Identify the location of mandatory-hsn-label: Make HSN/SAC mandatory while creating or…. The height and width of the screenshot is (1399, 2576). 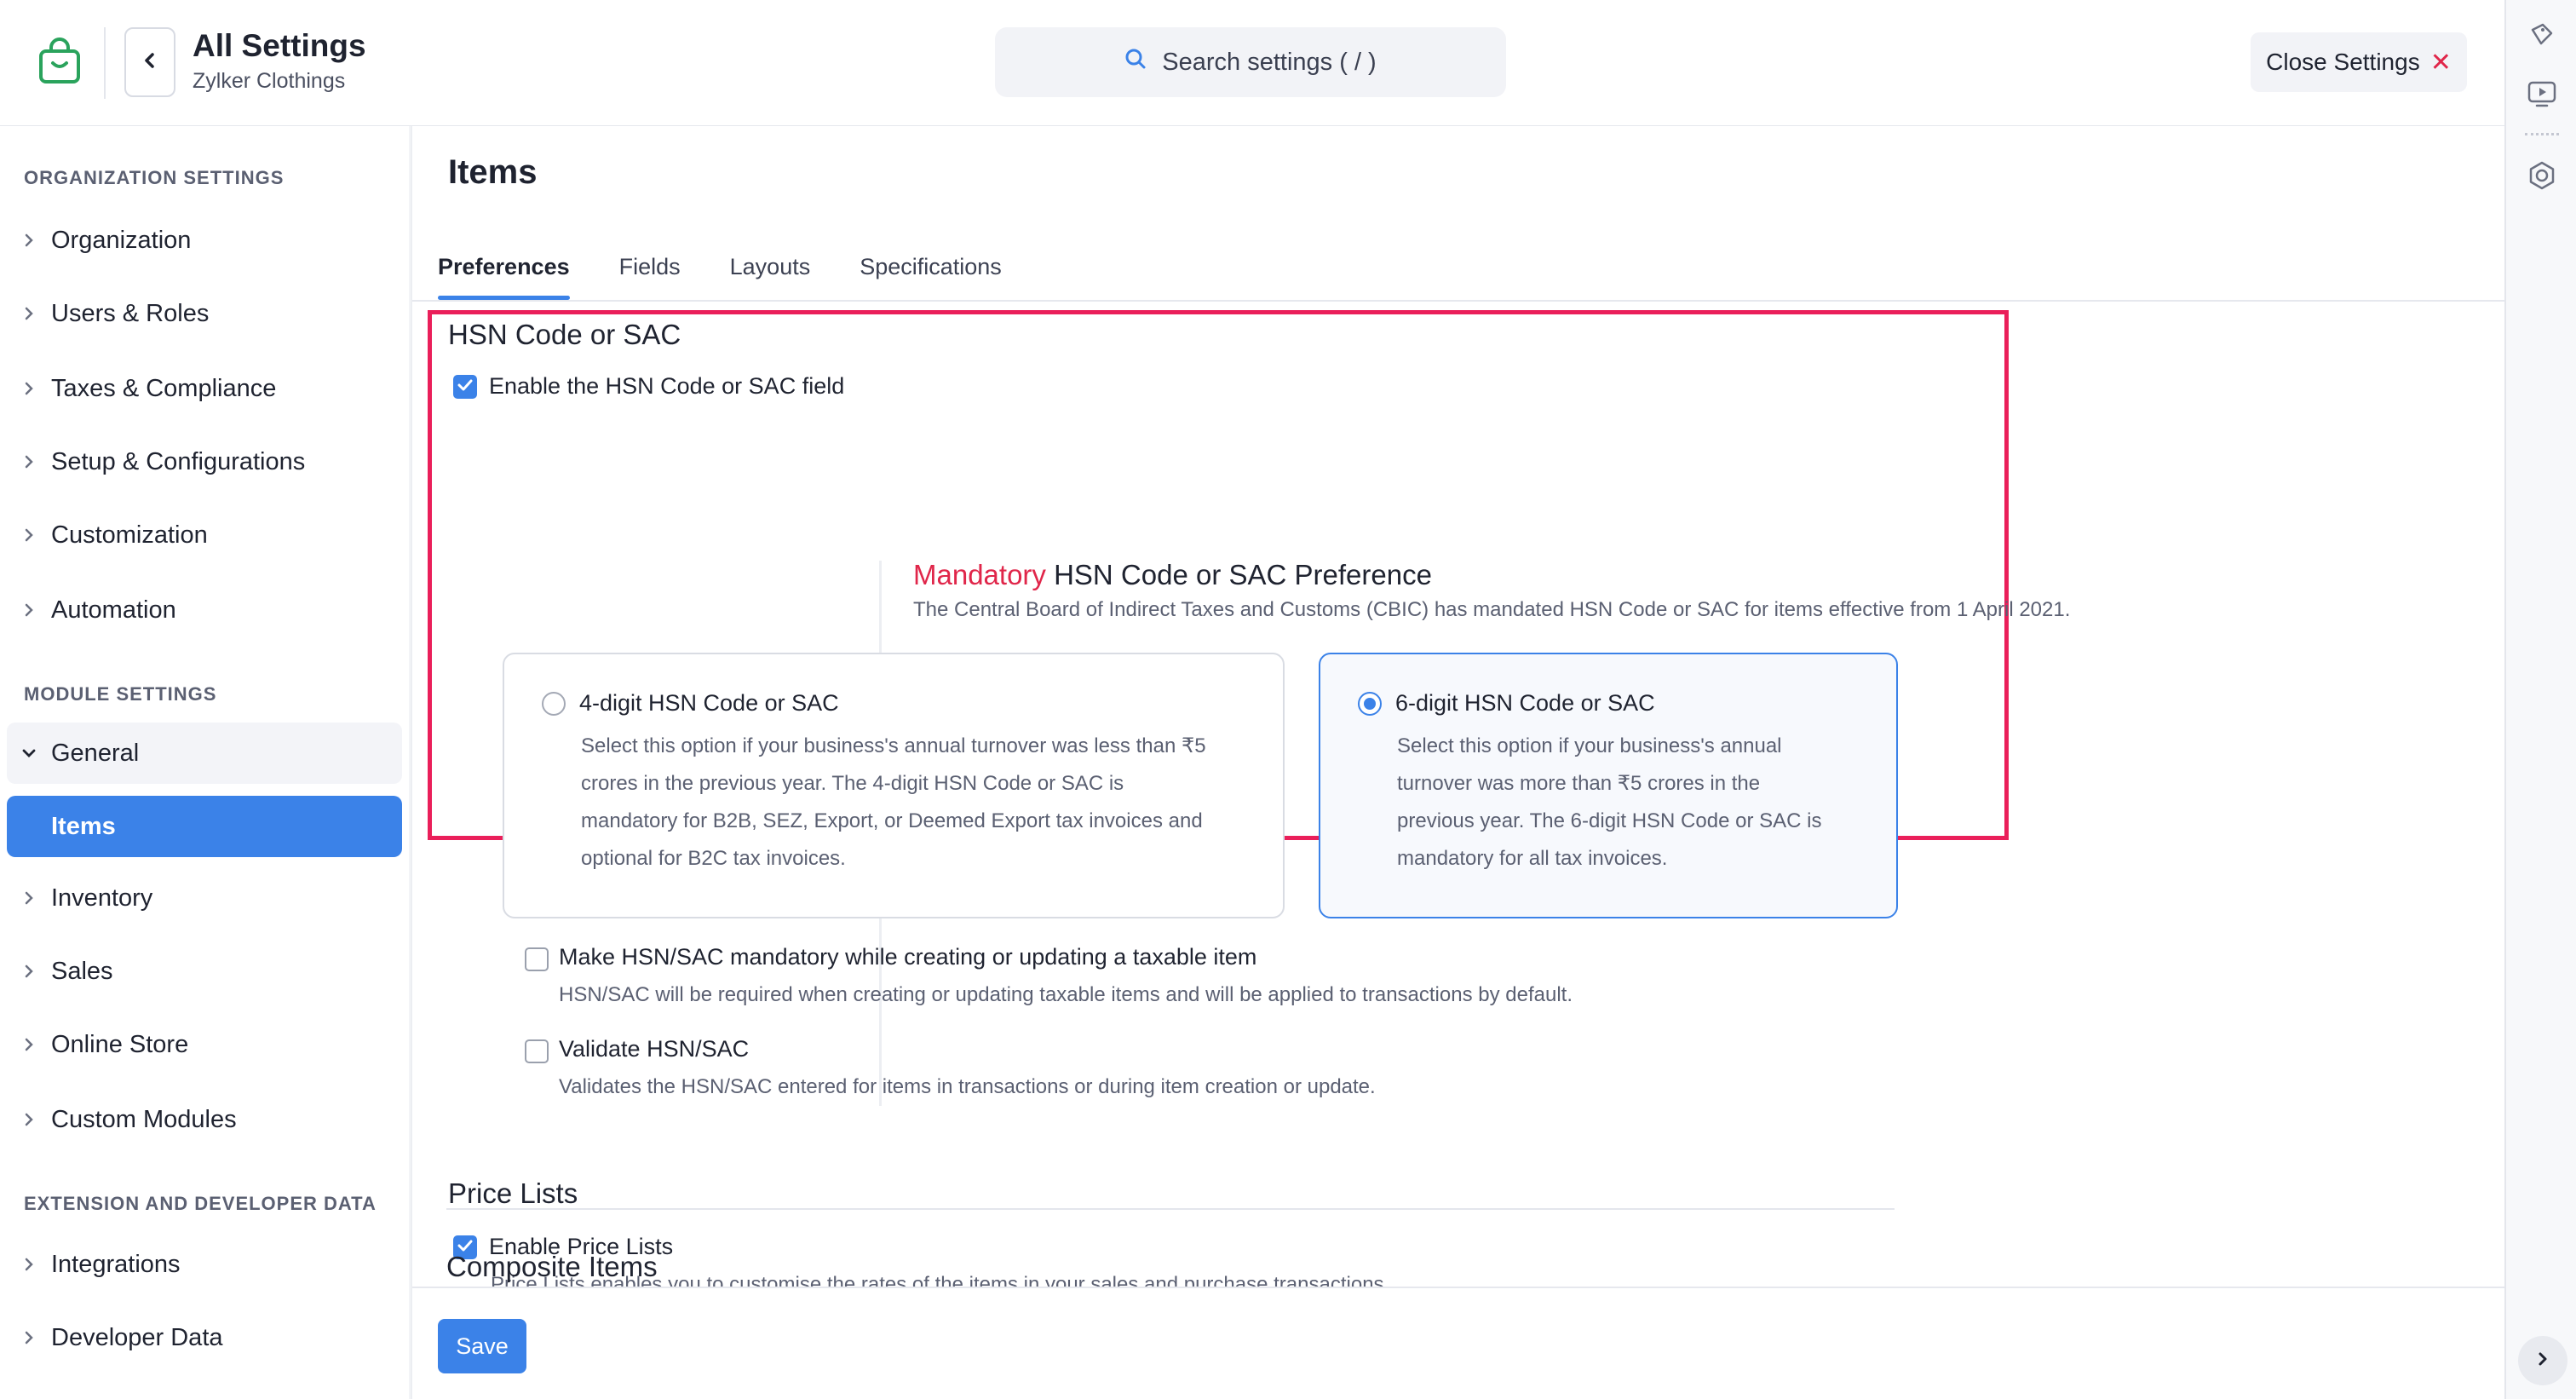
(908, 957).